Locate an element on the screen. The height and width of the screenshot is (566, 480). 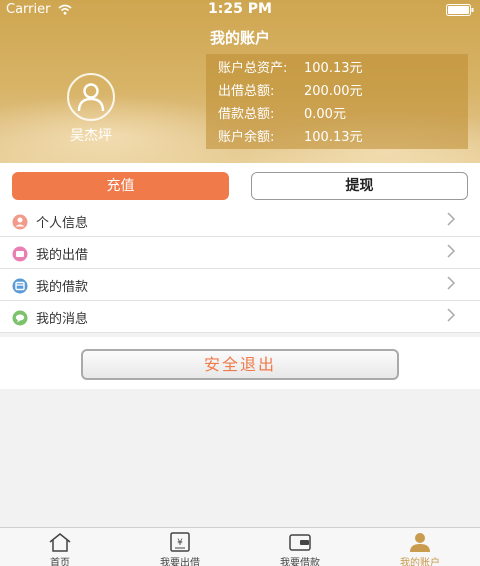
menu-item-my-messages: 我的消息 is located at coordinates (240, 317).